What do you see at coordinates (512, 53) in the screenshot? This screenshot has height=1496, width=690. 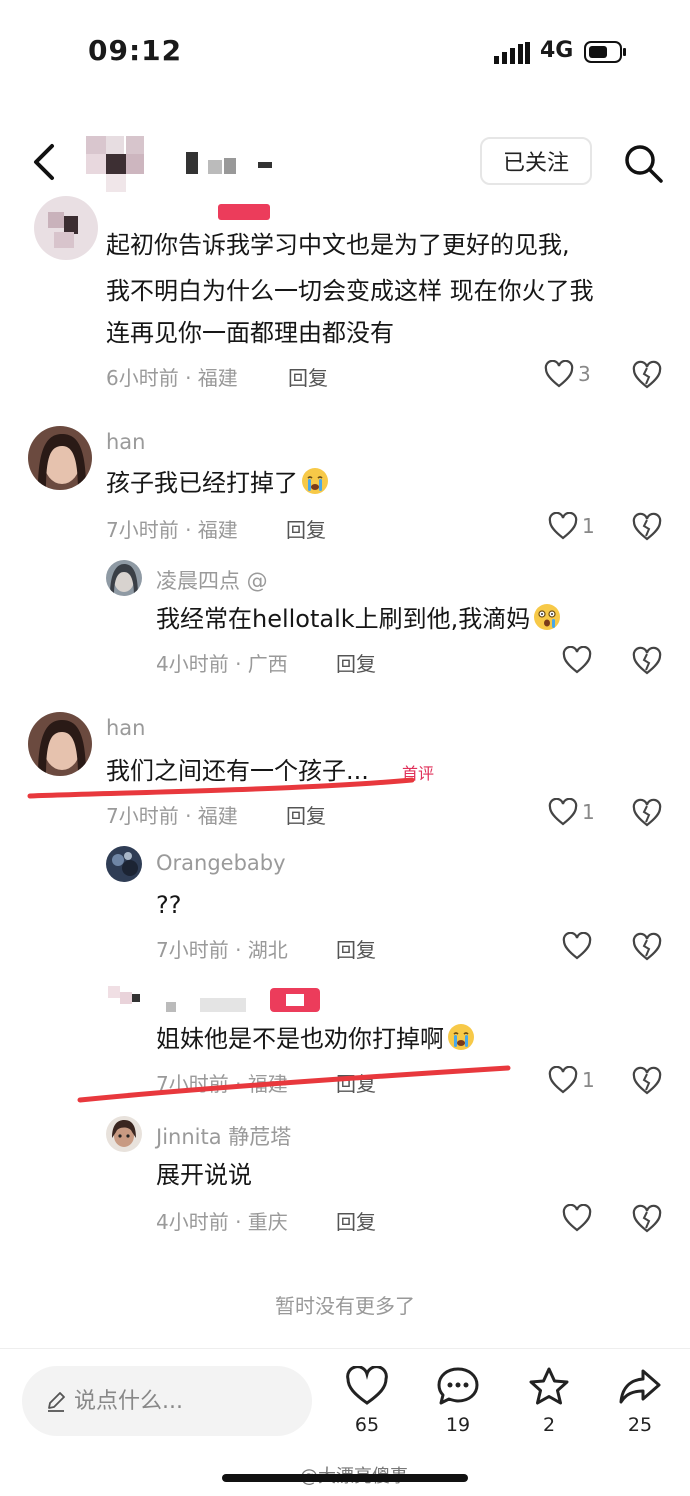 I see `signal-icon` at bounding box center [512, 53].